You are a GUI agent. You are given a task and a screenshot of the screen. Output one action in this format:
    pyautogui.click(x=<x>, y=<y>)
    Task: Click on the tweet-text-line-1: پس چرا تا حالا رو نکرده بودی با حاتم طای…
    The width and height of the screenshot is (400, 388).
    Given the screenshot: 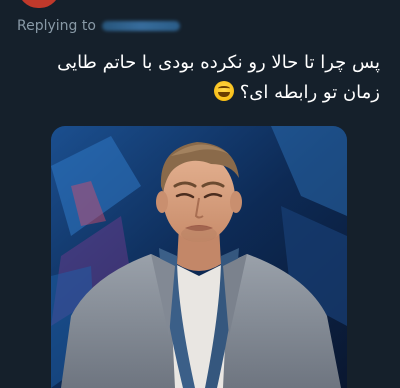 What is the action you would take?
    pyautogui.click(x=218, y=62)
    